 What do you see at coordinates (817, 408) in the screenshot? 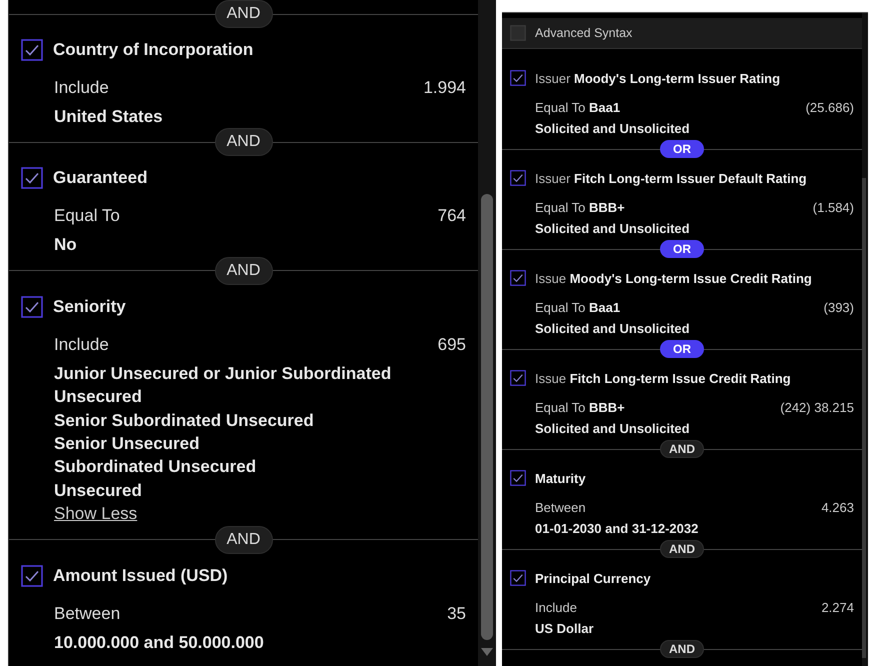
I see `result-count: (242) 38.215` at bounding box center [817, 408].